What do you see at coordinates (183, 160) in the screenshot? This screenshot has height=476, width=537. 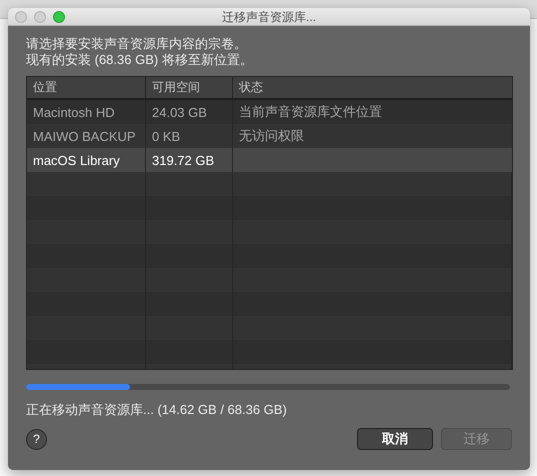 I see `table-cell: 319.72 GB` at bounding box center [183, 160].